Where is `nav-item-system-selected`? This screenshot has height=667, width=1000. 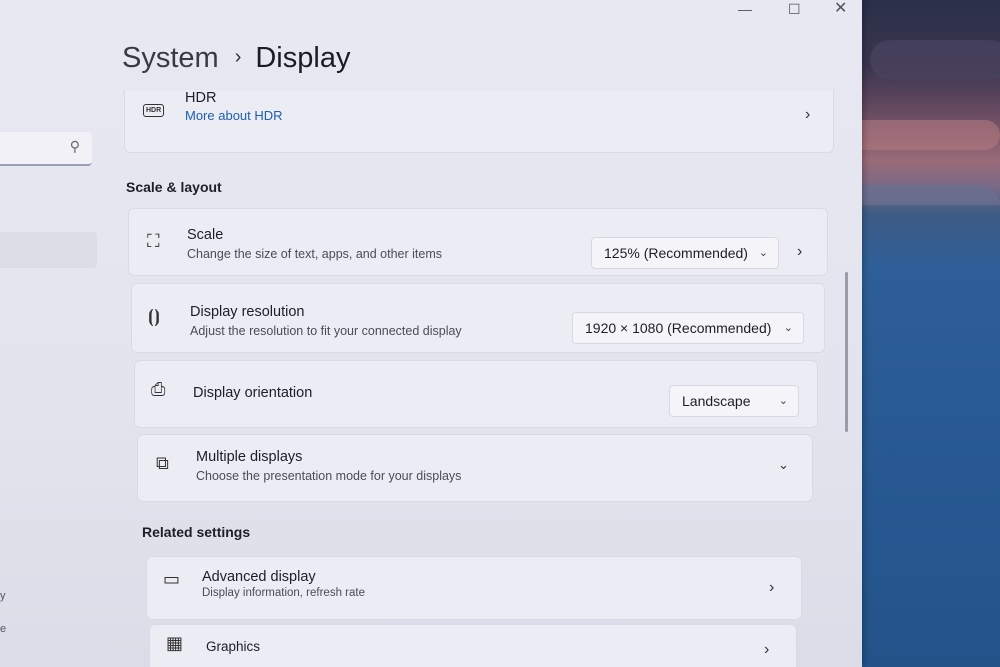 nav-item-system-selected is located at coordinates (48, 250).